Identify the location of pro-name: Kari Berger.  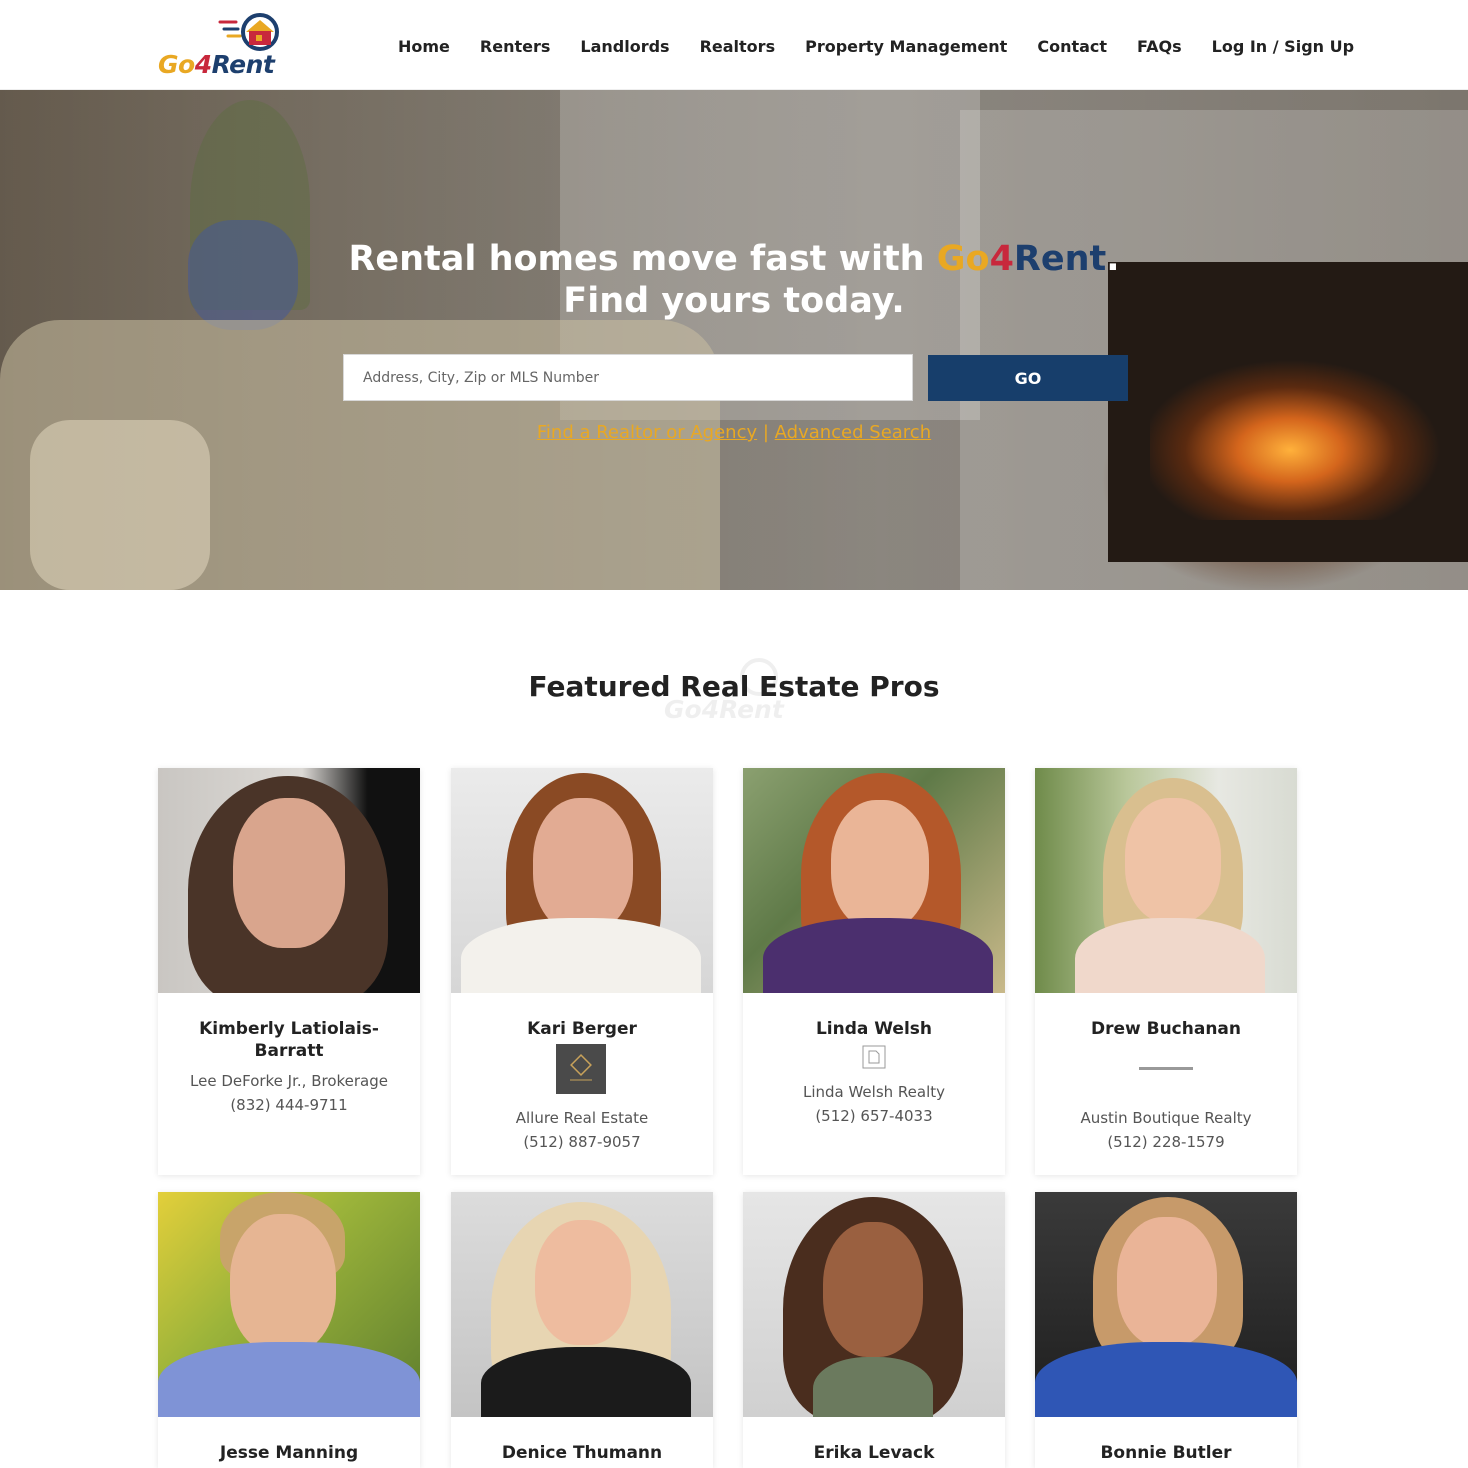
(582, 1029).